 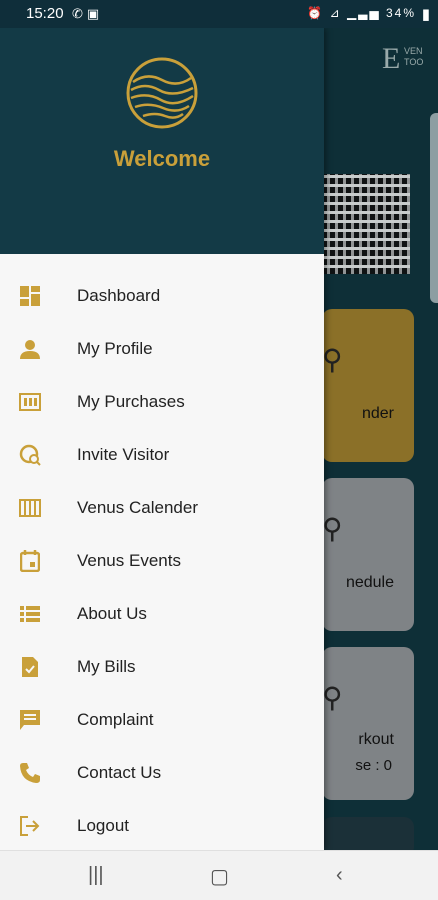 What do you see at coordinates (79, 13) in the screenshot?
I see `whatsapp-icon: ✆` at bounding box center [79, 13].